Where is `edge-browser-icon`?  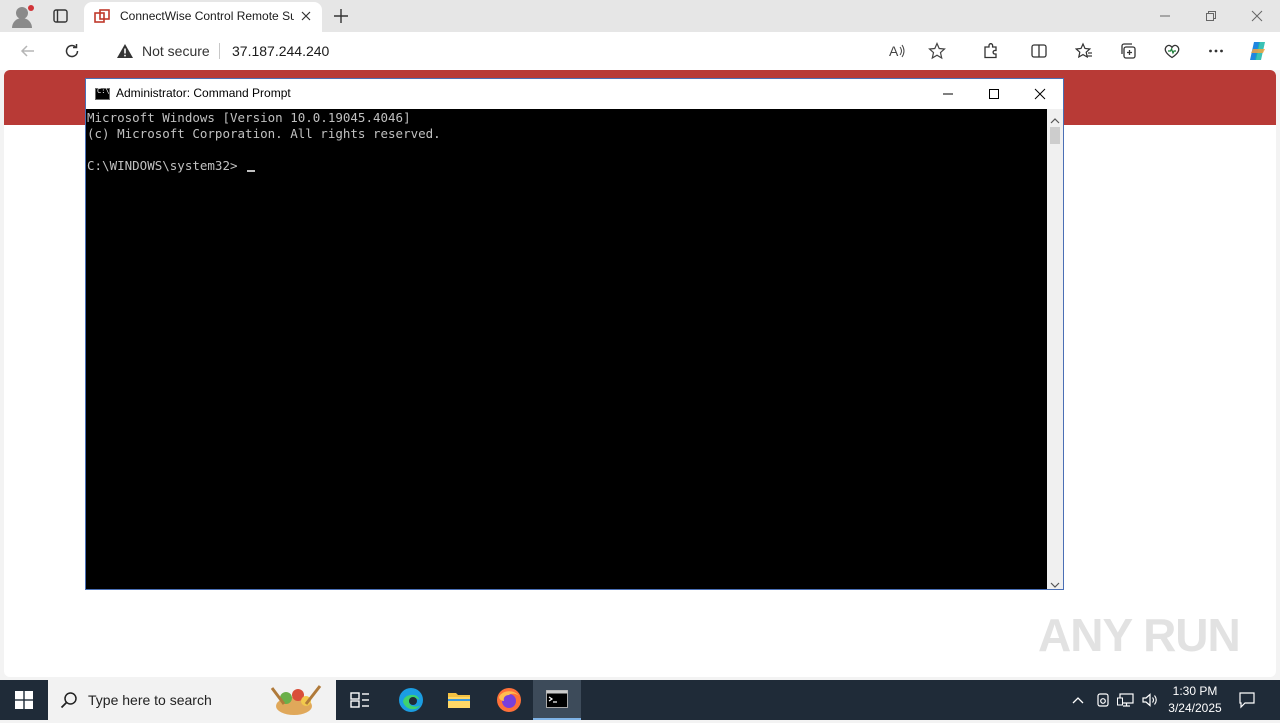
edge-browser-icon is located at coordinates (411, 700).